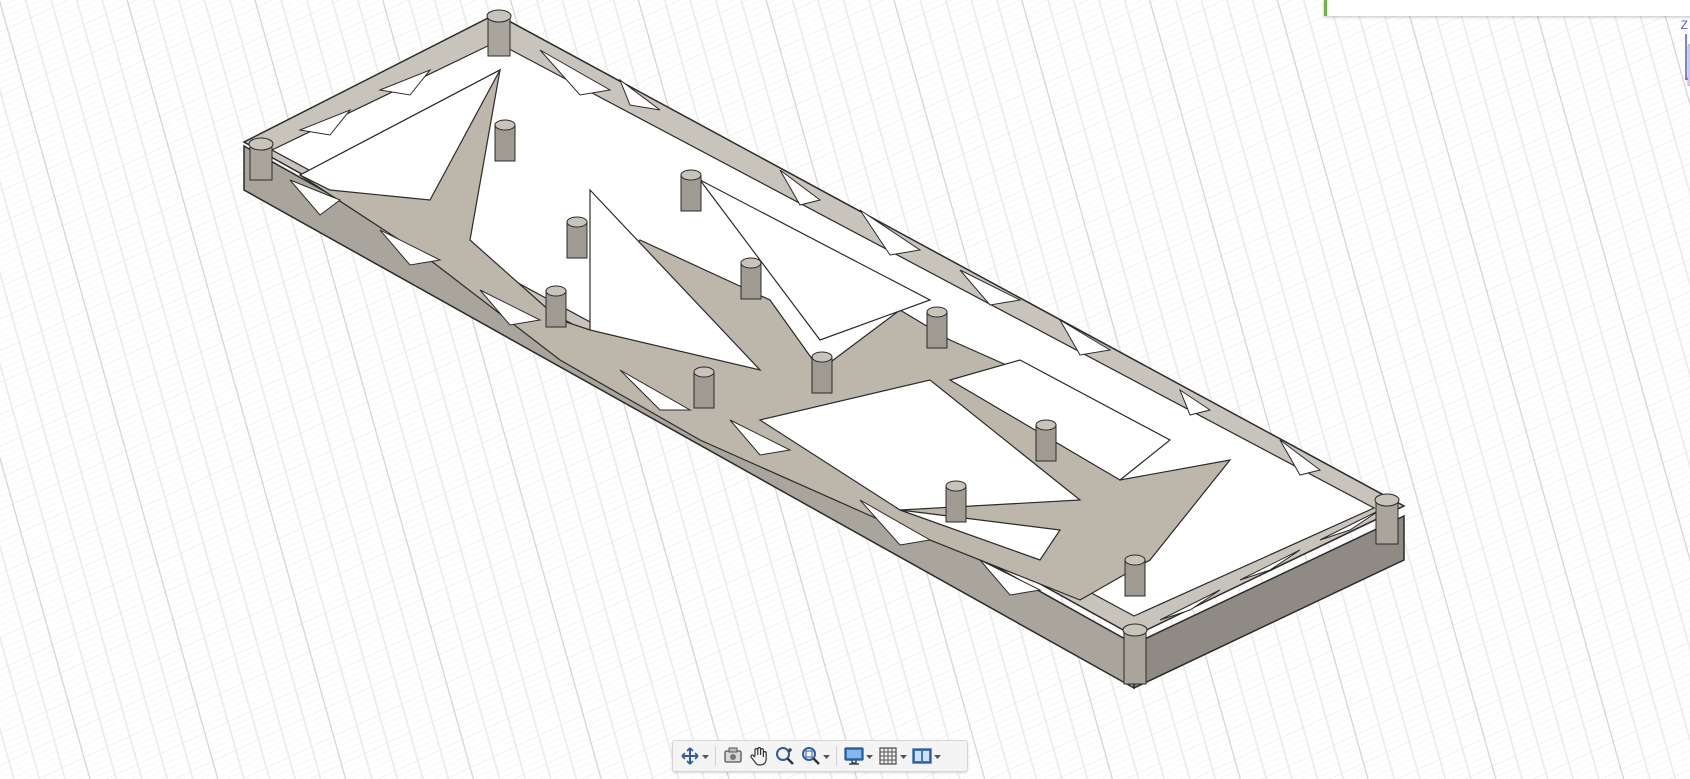  I want to click on display-settings-icon, so click(854, 756).